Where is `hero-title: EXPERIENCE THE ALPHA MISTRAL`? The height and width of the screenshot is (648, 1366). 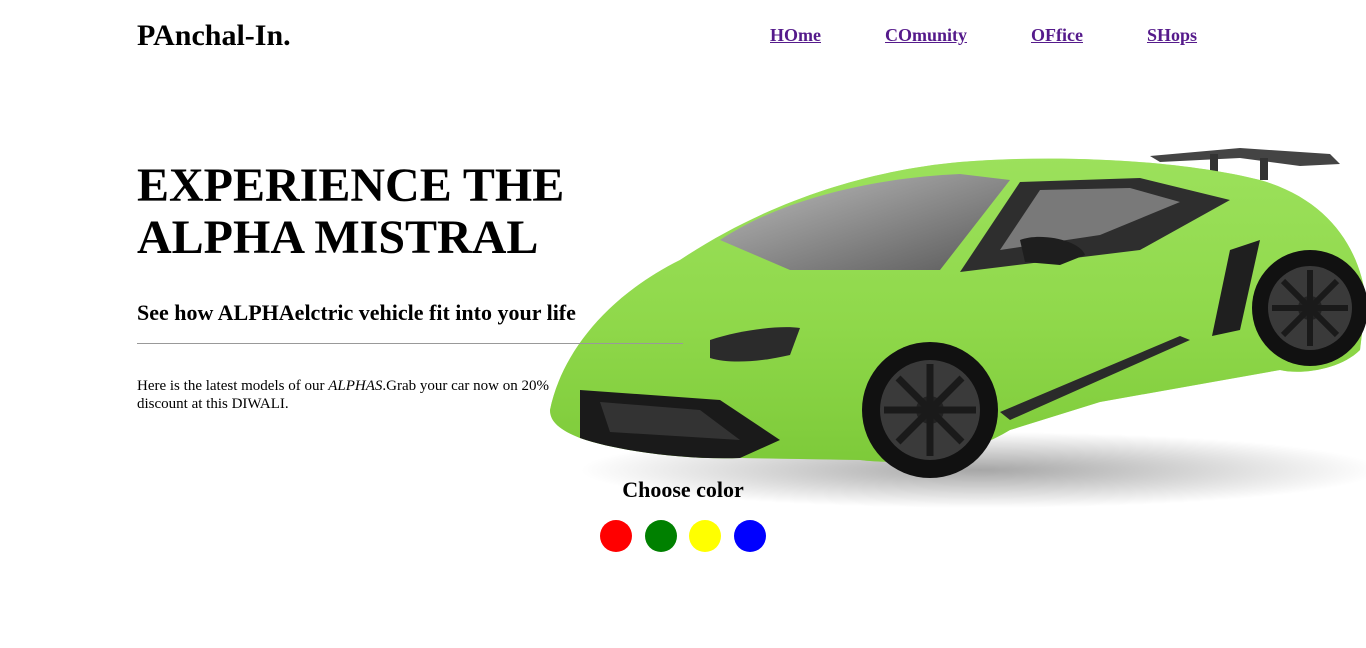
hero-title: EXPERIENCE THE ALPHA MISTRAL is located at coordinates (351, 211).